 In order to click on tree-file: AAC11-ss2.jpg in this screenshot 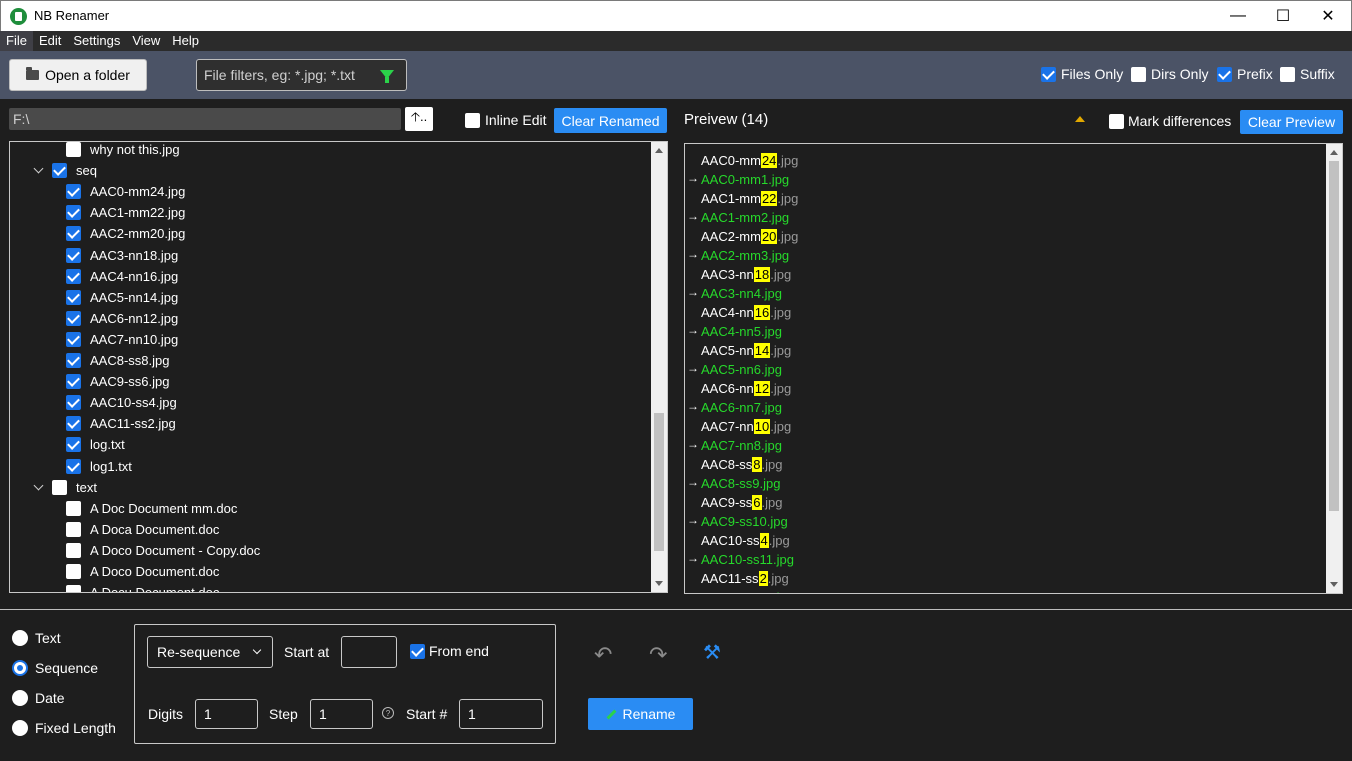, I will do `click(121, 423)`.